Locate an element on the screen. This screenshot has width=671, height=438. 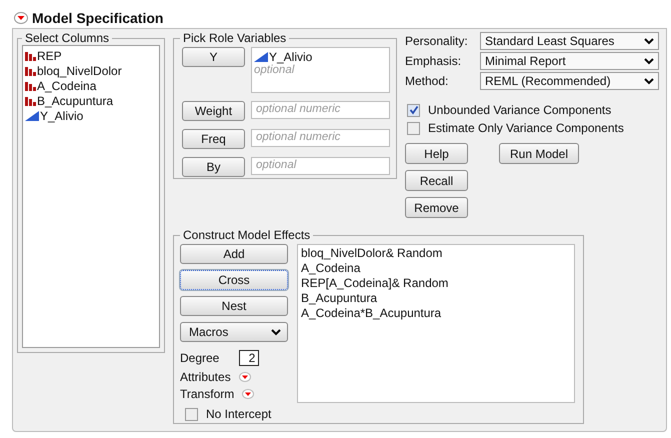
effect-item: REP[A_Codeina]& Random is located at coordinates (436, 283).